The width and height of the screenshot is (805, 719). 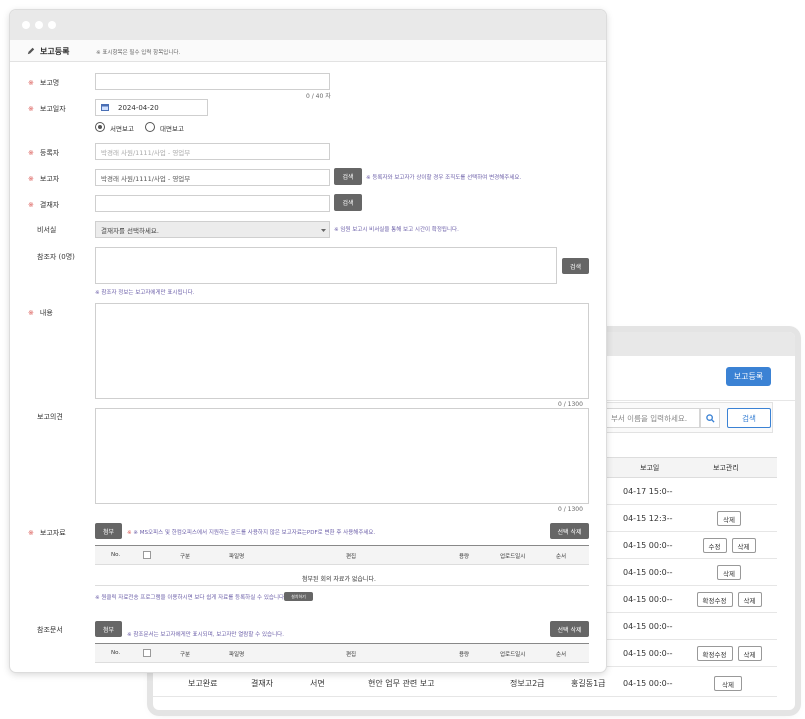 I want to click on content-label: ※ 내용, so click(x=40, y=313).